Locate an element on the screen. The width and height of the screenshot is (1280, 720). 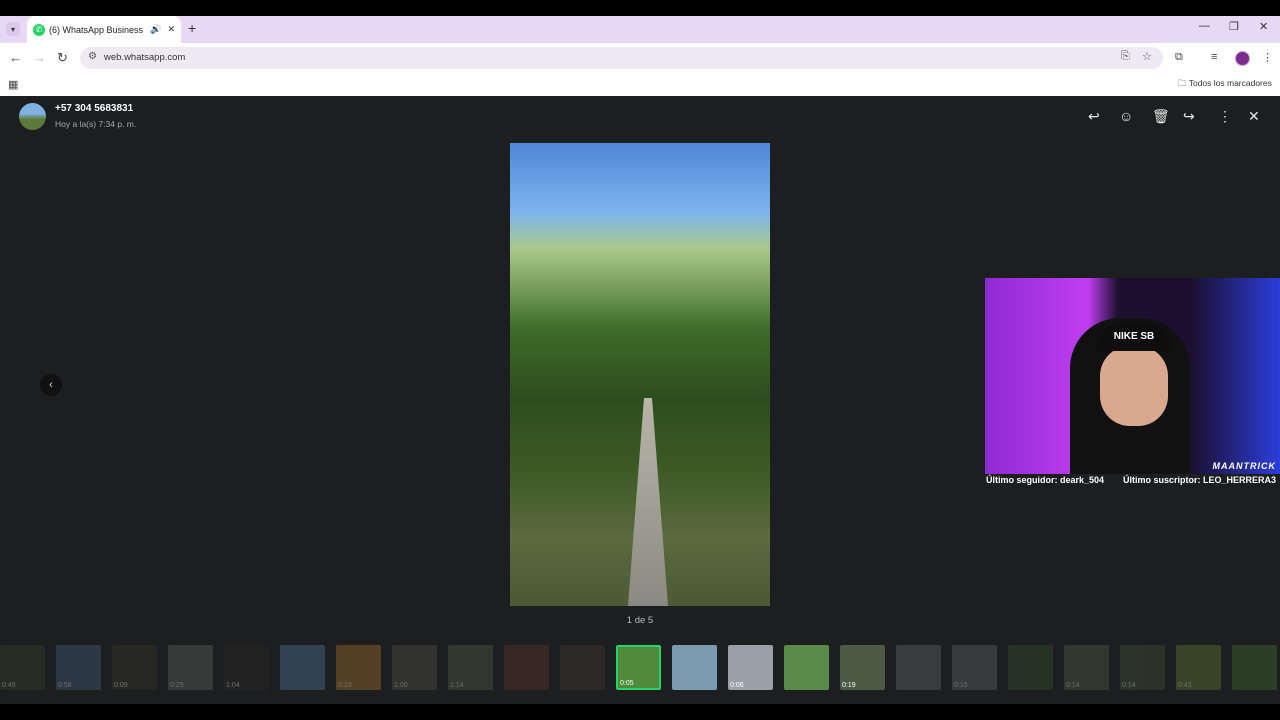
media-counter: 1 de 5 is located at coordinates (640, 620).